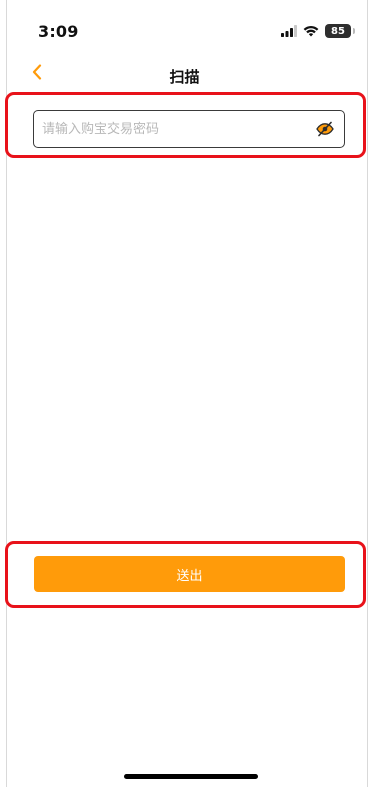  Describe the element at coordinates (354, 31) in the screenshot. I see `battery-cap` at that location.